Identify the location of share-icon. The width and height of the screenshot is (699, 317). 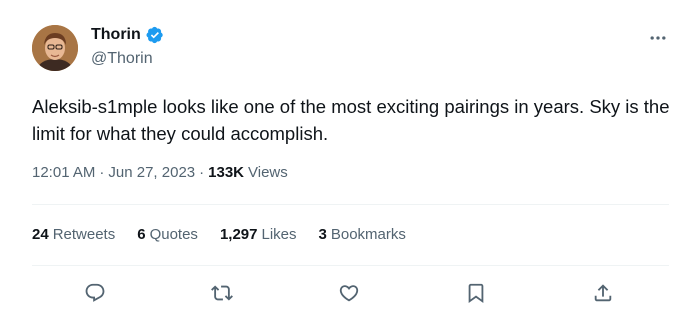
(603, 293).